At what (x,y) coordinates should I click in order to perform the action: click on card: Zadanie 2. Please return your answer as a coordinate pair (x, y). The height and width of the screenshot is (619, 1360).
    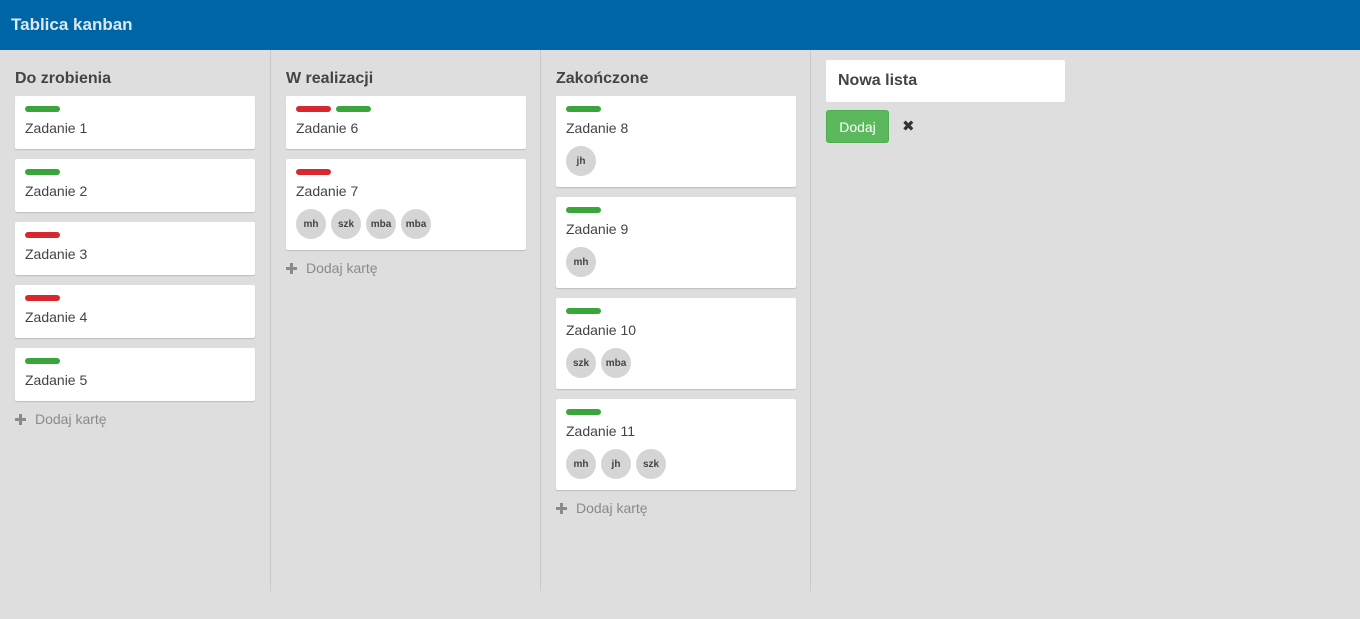
    Looking at the image, I should click on (135, 185).